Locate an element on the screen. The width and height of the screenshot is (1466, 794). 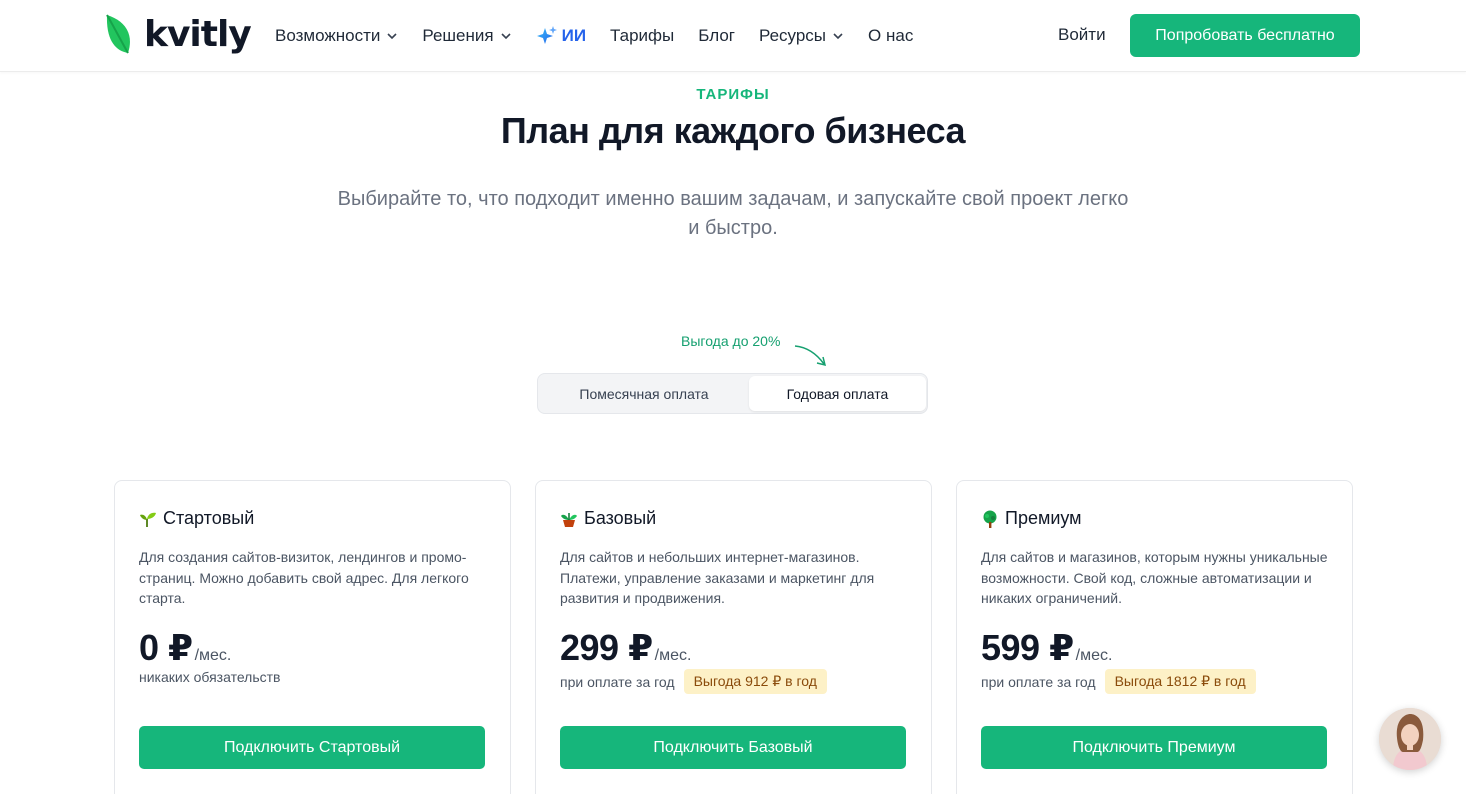
nav-item-pricing: Тарифы is located at coordinates (642, 36).